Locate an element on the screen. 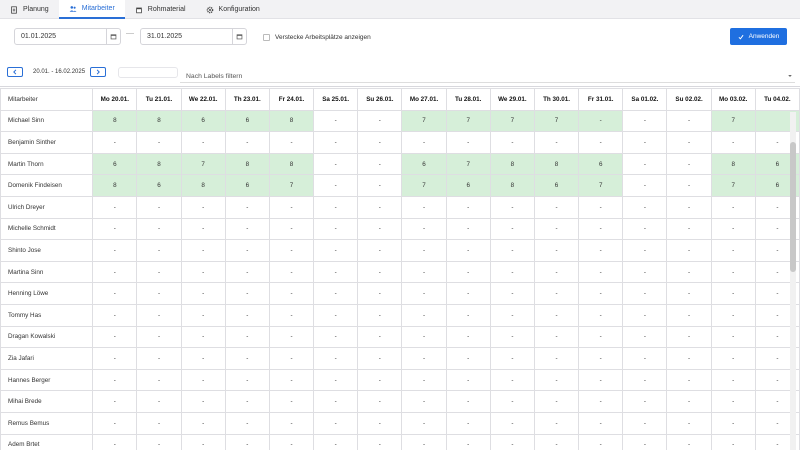  label-filter-select: Nach Labels filtern is located at coordinates (487, 76).